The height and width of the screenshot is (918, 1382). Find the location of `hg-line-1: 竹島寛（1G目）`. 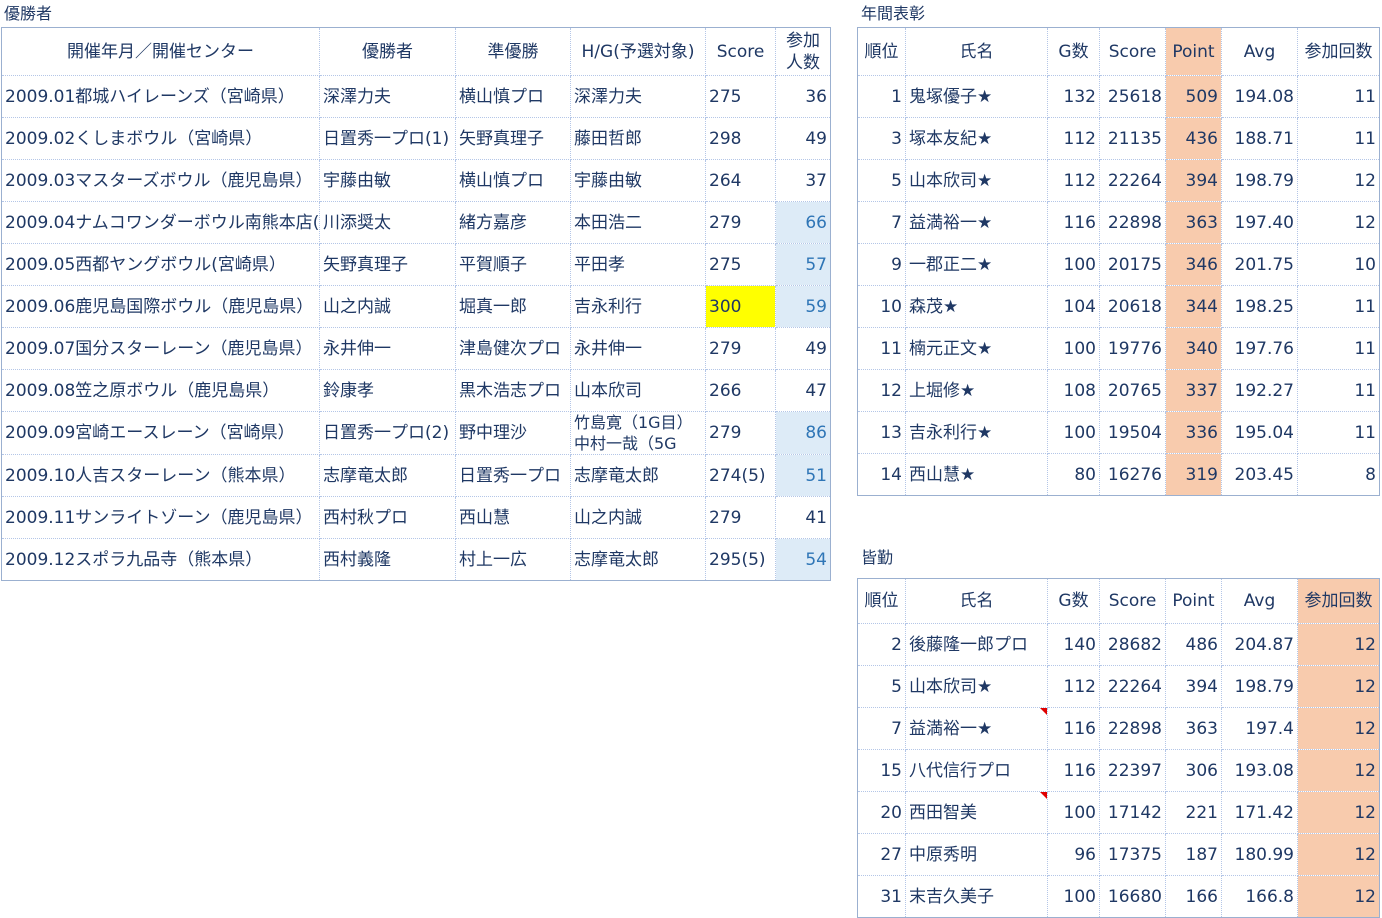

hg-line-1: 竹島寛（1G目） is located at coordinates (633, 422).